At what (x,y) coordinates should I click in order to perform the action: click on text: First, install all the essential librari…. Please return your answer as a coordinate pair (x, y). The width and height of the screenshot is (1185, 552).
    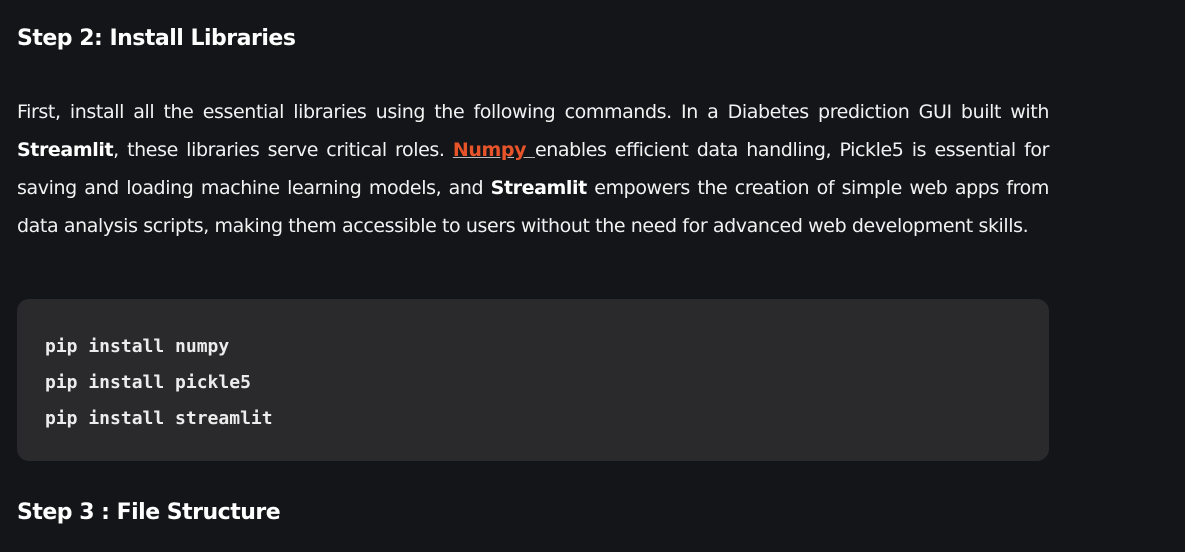
    Looking at the image, I should click on (533, 112).